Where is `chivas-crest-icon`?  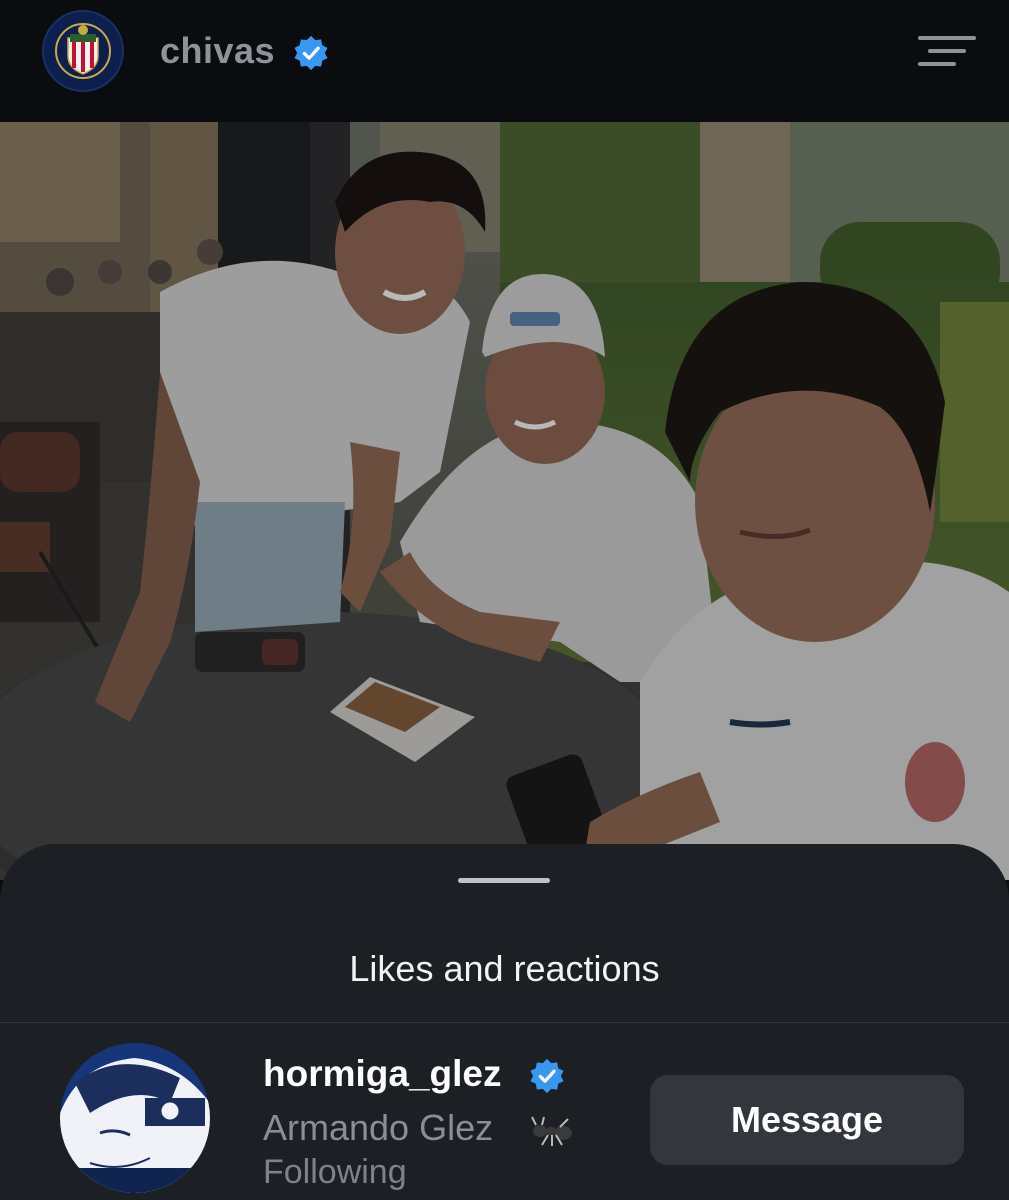 chivas-crest-icon is located at coordinates (83, 51).